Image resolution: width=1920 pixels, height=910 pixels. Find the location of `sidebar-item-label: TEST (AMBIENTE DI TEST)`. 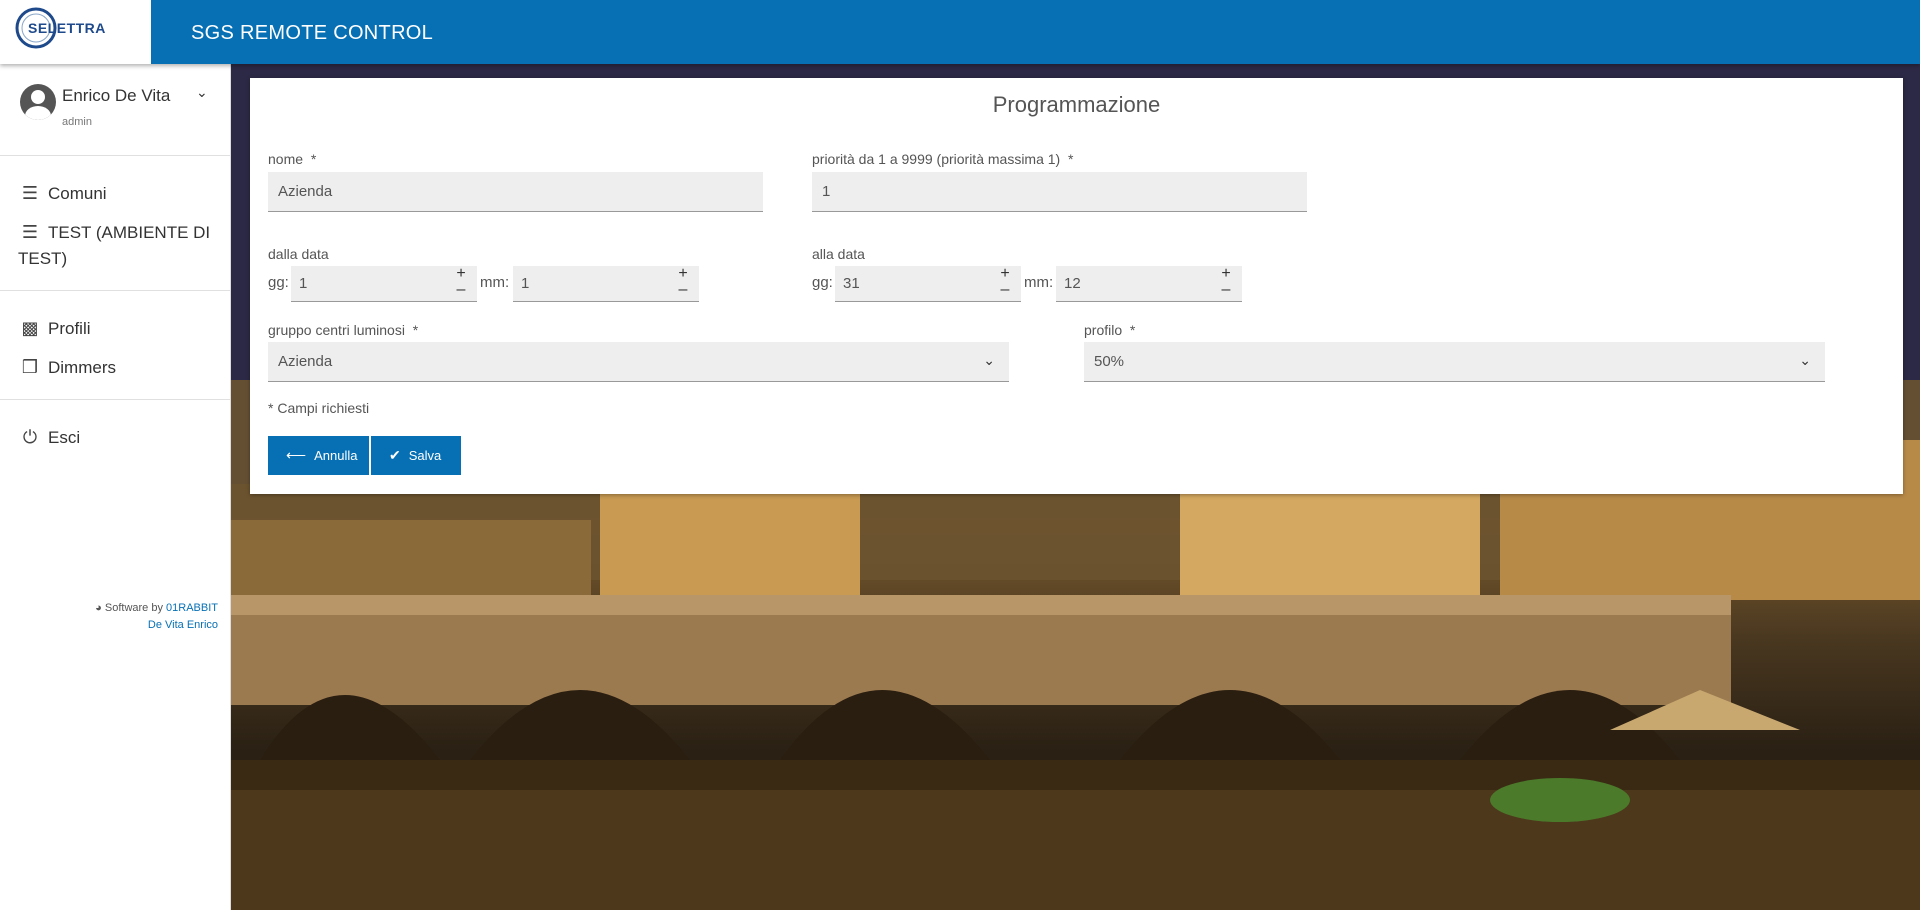

sidebar-item-label: TEST (AMBIENTE DI TEST) is located at coordinates (114, 245).